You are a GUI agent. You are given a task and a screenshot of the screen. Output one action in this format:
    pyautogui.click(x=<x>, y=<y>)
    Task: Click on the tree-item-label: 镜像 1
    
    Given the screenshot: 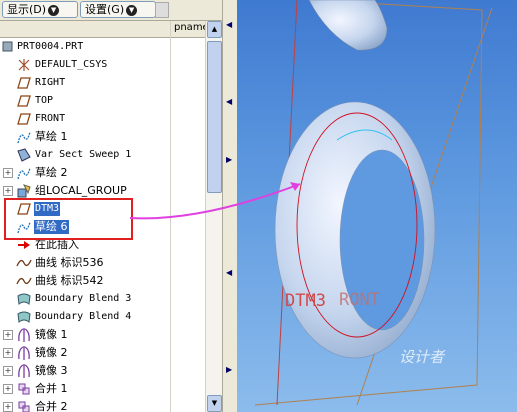 What is the action you would take?
    pyautogui.click(x=51, y=334)
    